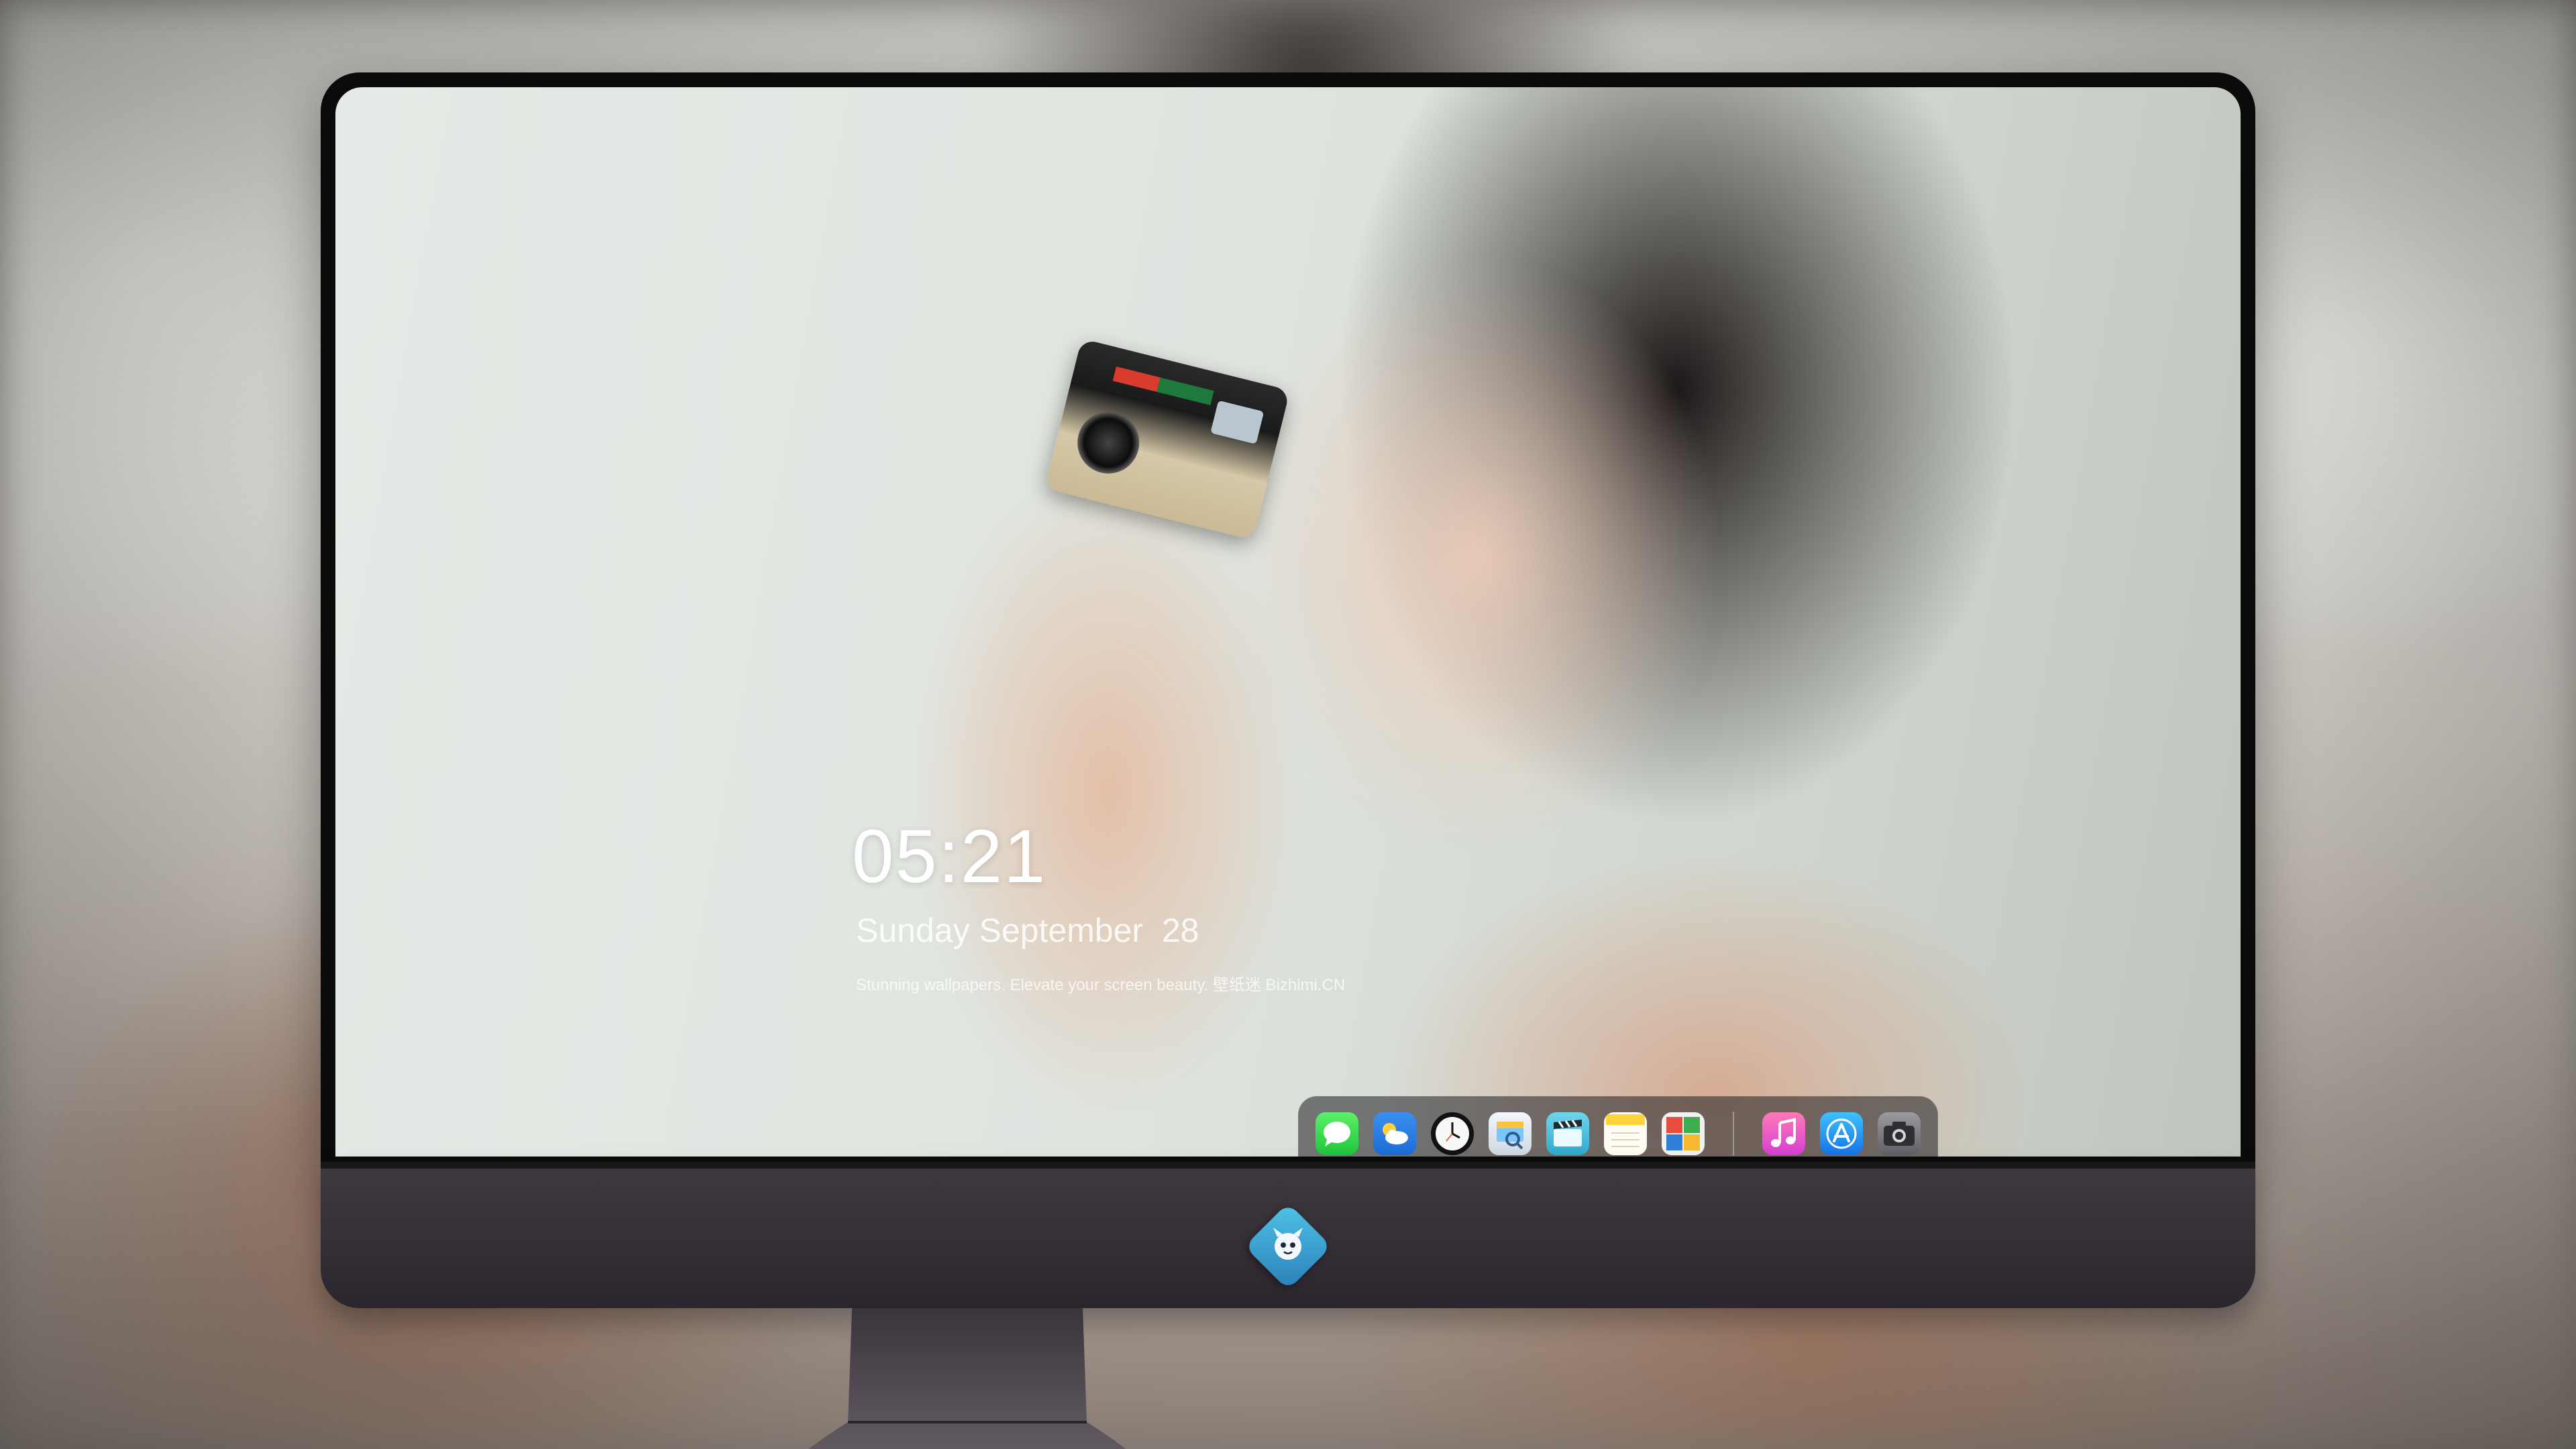 Image resolution: width=2576 pixels, height=1449 pixels. What do you see at coordinates (967, 1378) in the screenshot?
I see `monitor-stand` at bounding box center [967, 1378].